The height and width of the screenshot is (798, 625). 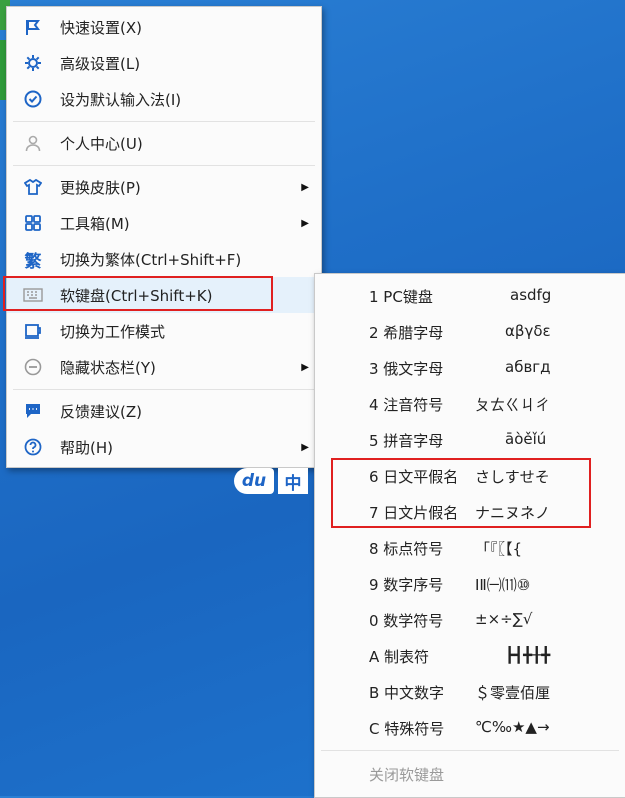 What do you see at coordinates (512, 477) in the screenshot?
I see `softkb-item-preview: さしすせそ` at bounding box center [512, 477].